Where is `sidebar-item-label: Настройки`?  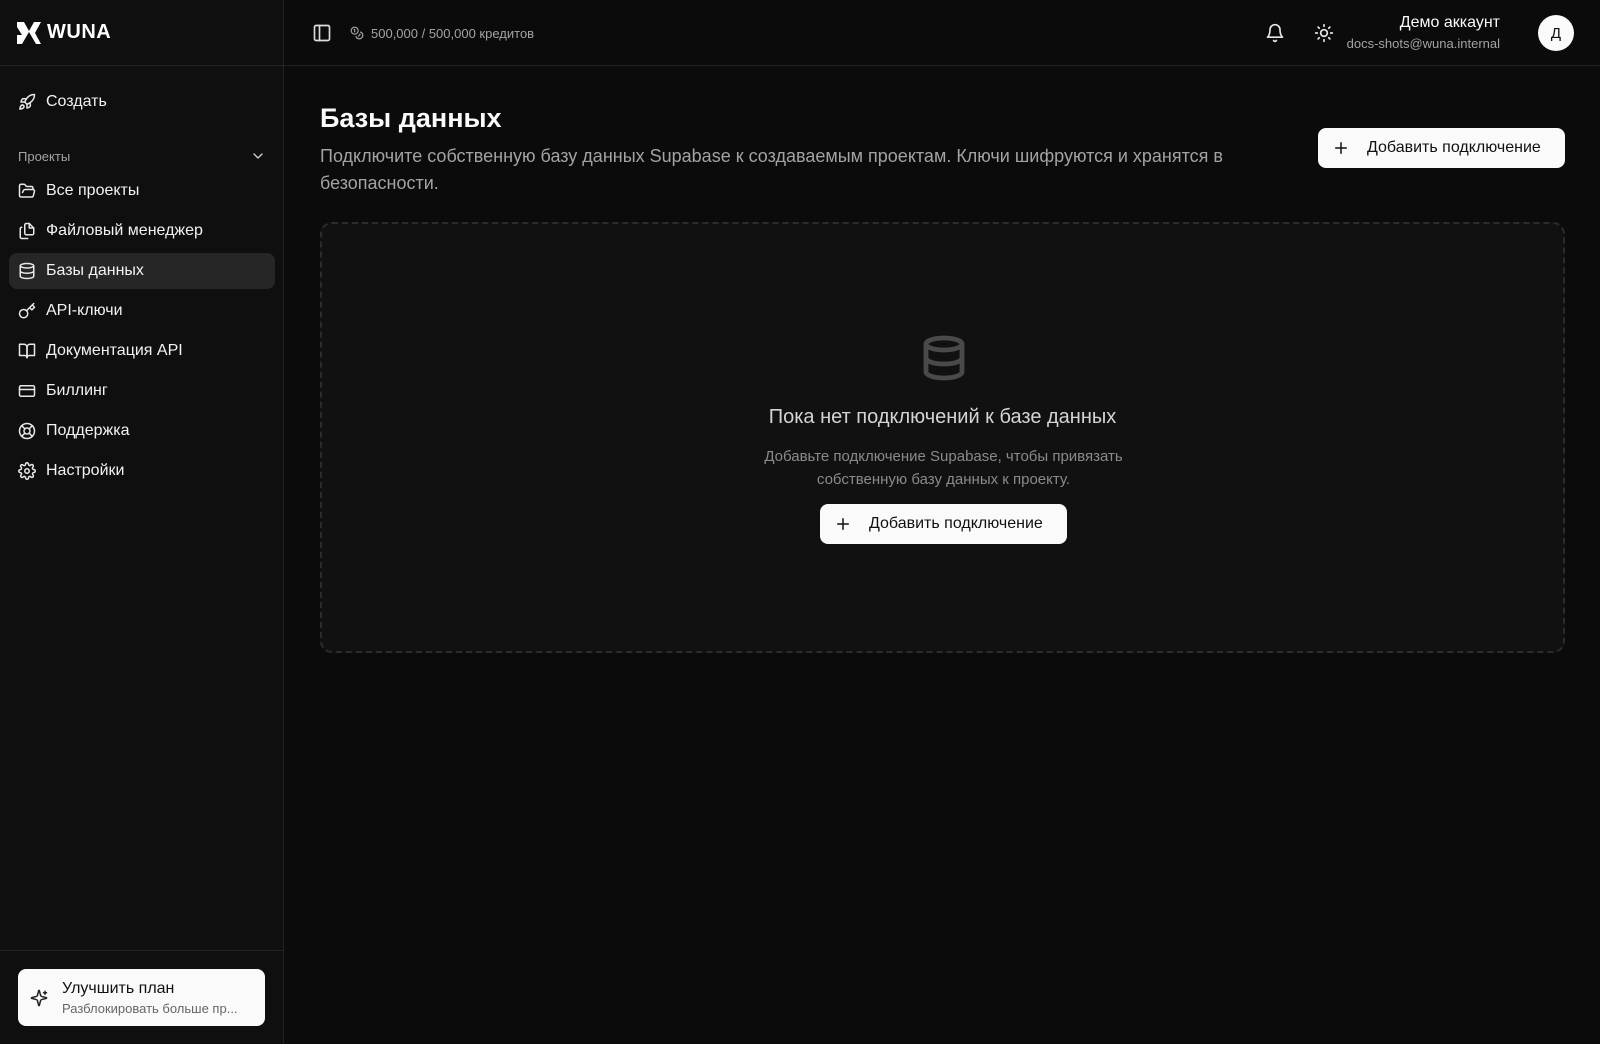 sidebar-item-label: Настройки is located at coordinates (85, 470).